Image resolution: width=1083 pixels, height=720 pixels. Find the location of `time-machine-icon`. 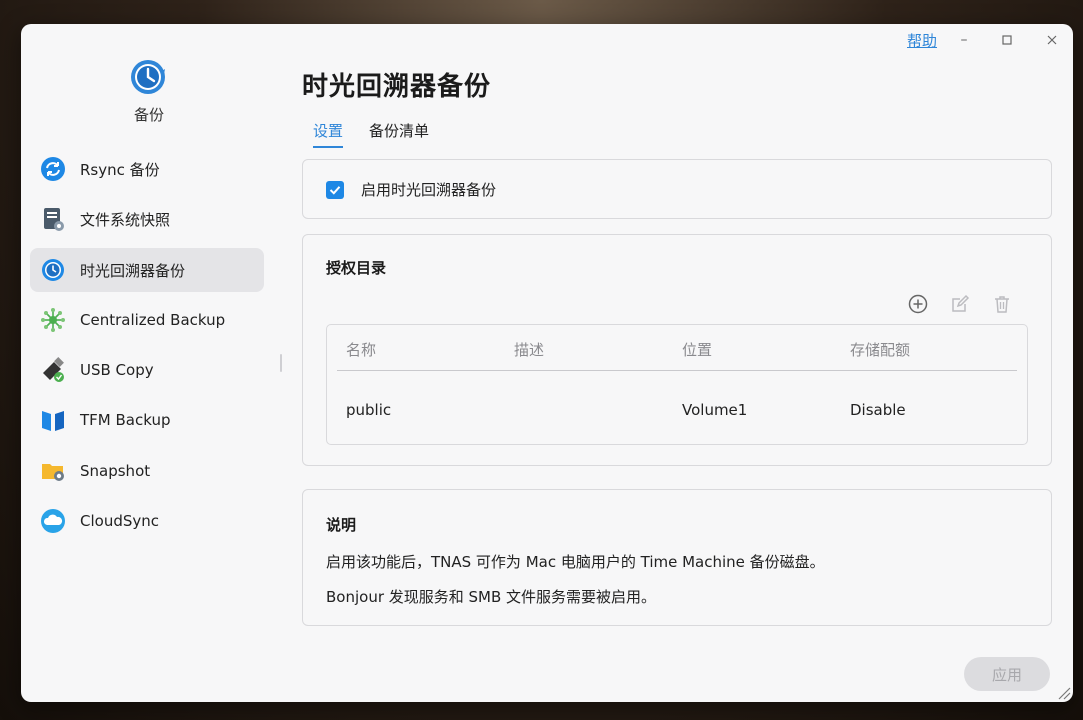

time-machine-icon is located at coordinates (53, 270).